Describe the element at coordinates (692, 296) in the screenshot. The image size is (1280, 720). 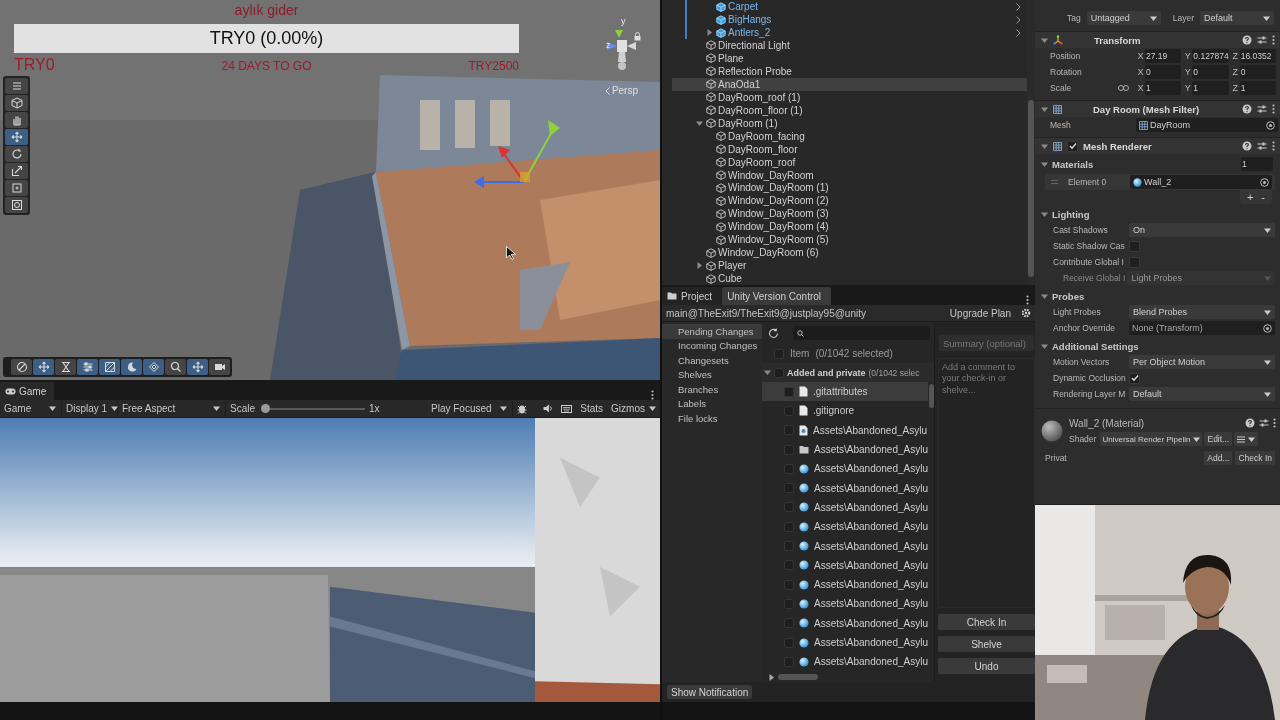
I see `panel-tab: Project` at that location.